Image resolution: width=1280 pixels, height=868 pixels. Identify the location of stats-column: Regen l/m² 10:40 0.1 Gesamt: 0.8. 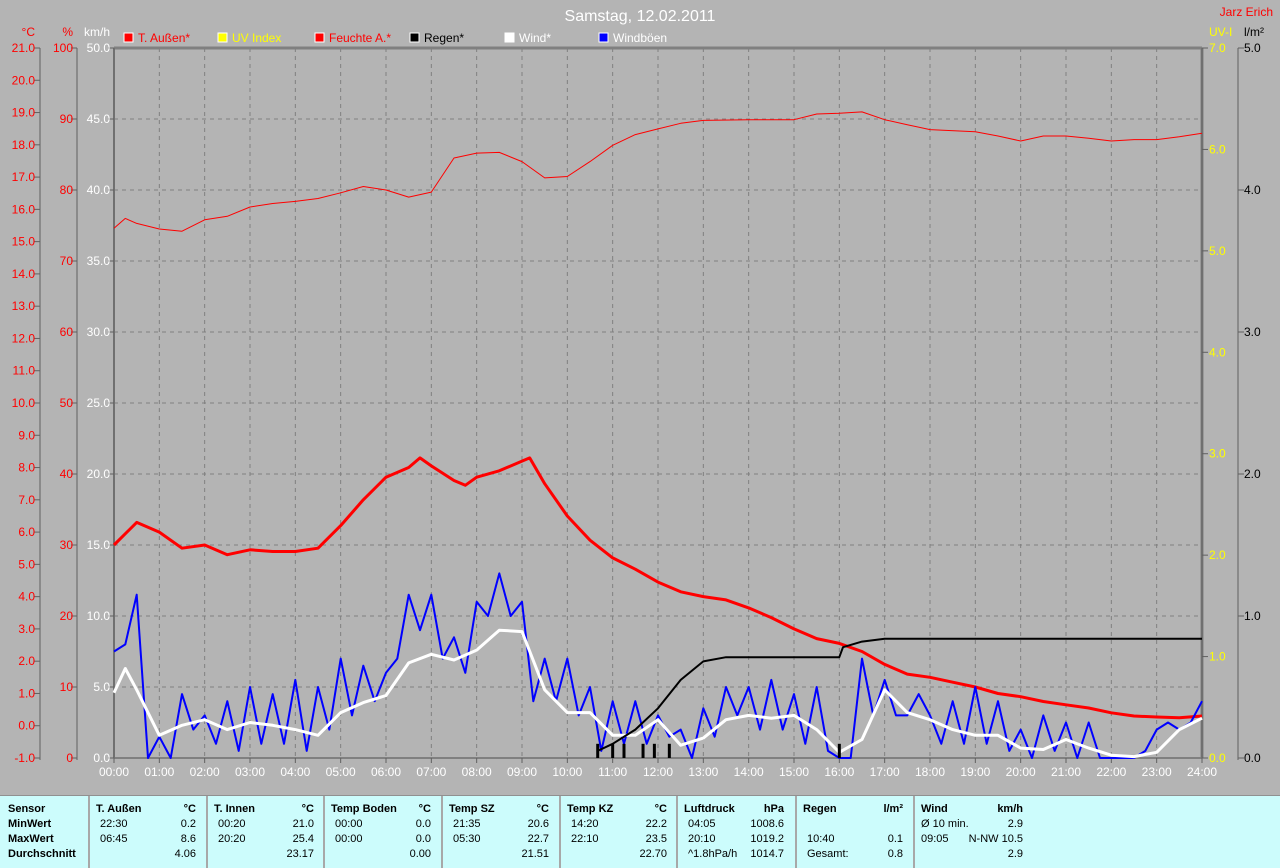
(854, 832).